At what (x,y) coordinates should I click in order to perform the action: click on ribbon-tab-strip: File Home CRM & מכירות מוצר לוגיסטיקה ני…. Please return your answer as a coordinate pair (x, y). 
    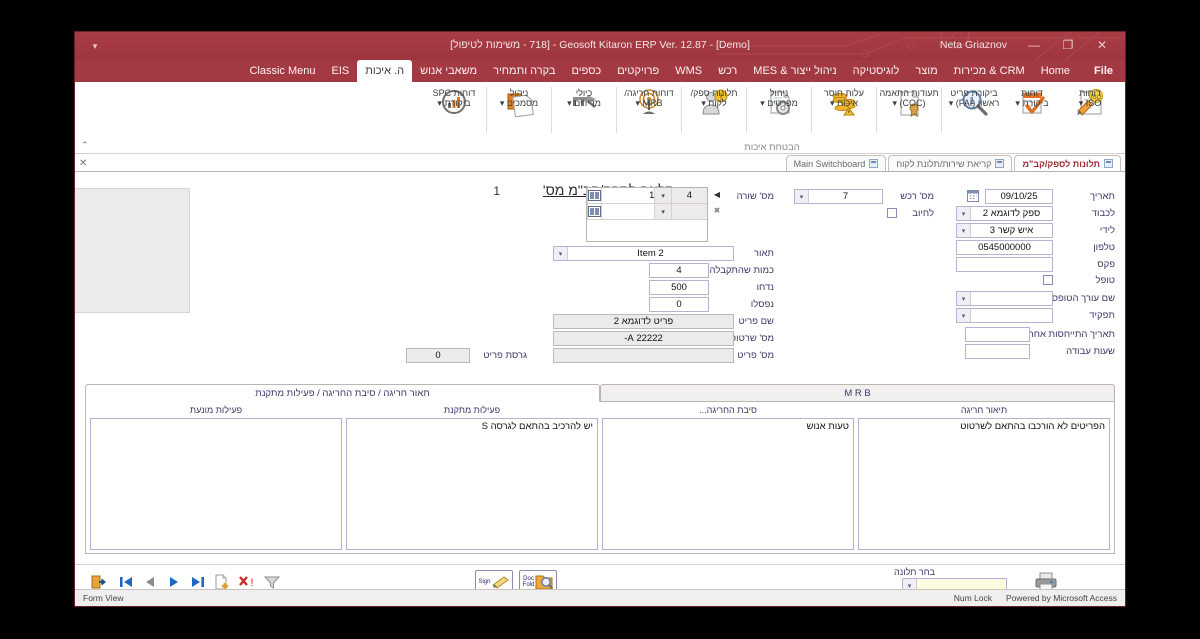
    Looking at the image, I should click on (600, 71).